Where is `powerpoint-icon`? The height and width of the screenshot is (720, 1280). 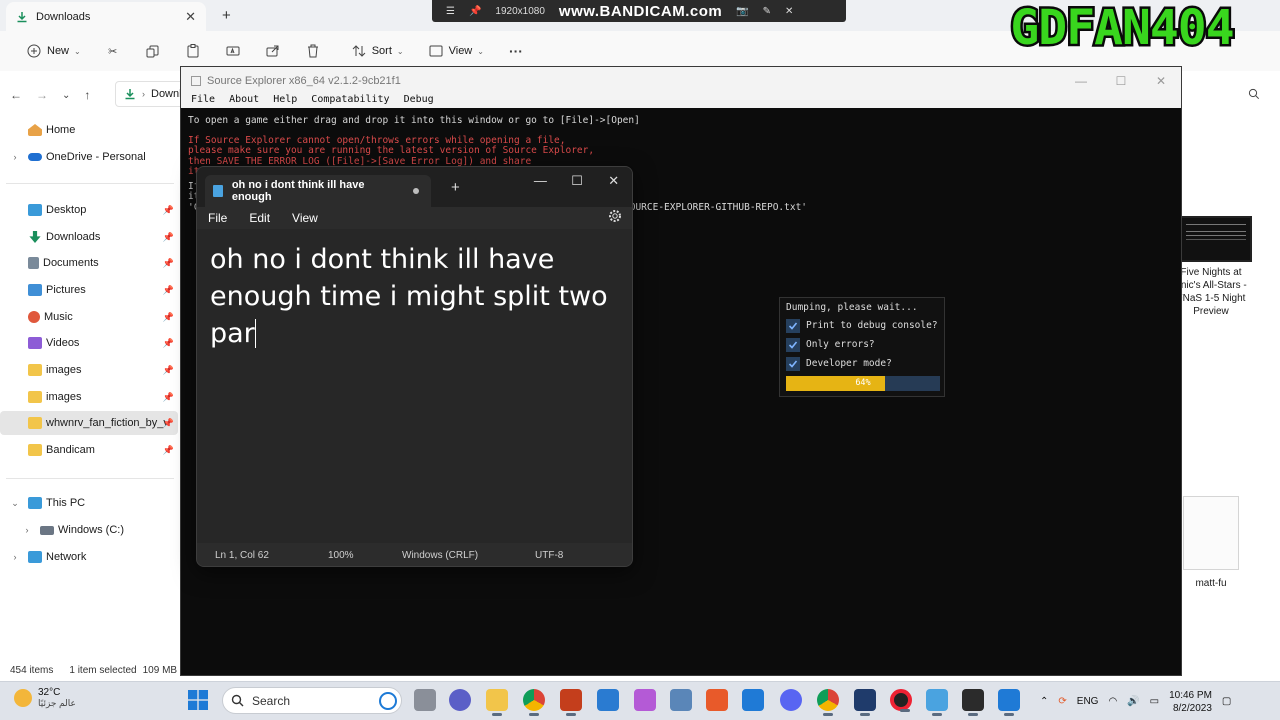 powerpoint-icon is located at coordinates (571, 702).